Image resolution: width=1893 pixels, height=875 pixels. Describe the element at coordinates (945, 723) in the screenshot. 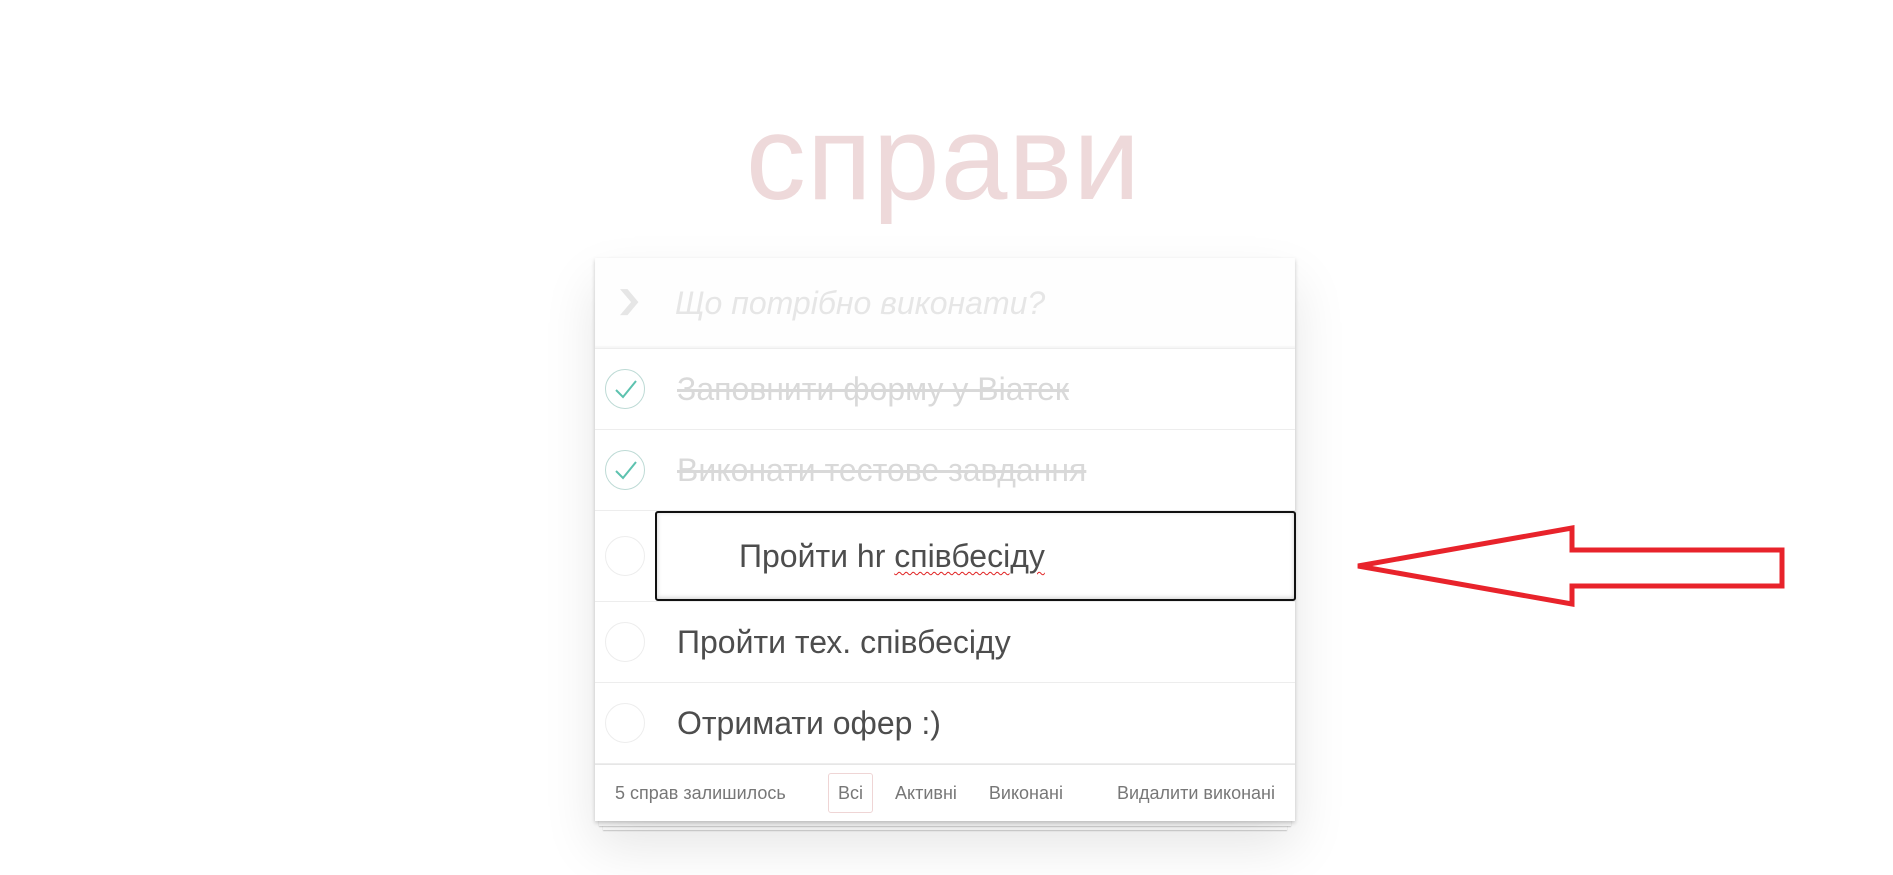

I see `list-item: Отримати офер :)` at that location.